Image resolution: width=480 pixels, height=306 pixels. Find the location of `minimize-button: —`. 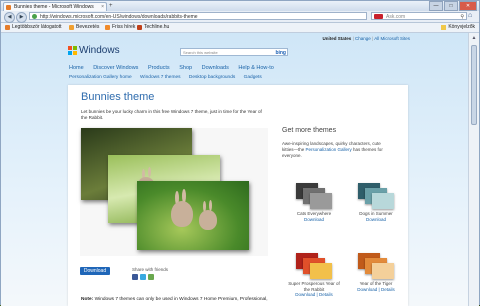

minimize-button: — is located at coordinates (436, 6).